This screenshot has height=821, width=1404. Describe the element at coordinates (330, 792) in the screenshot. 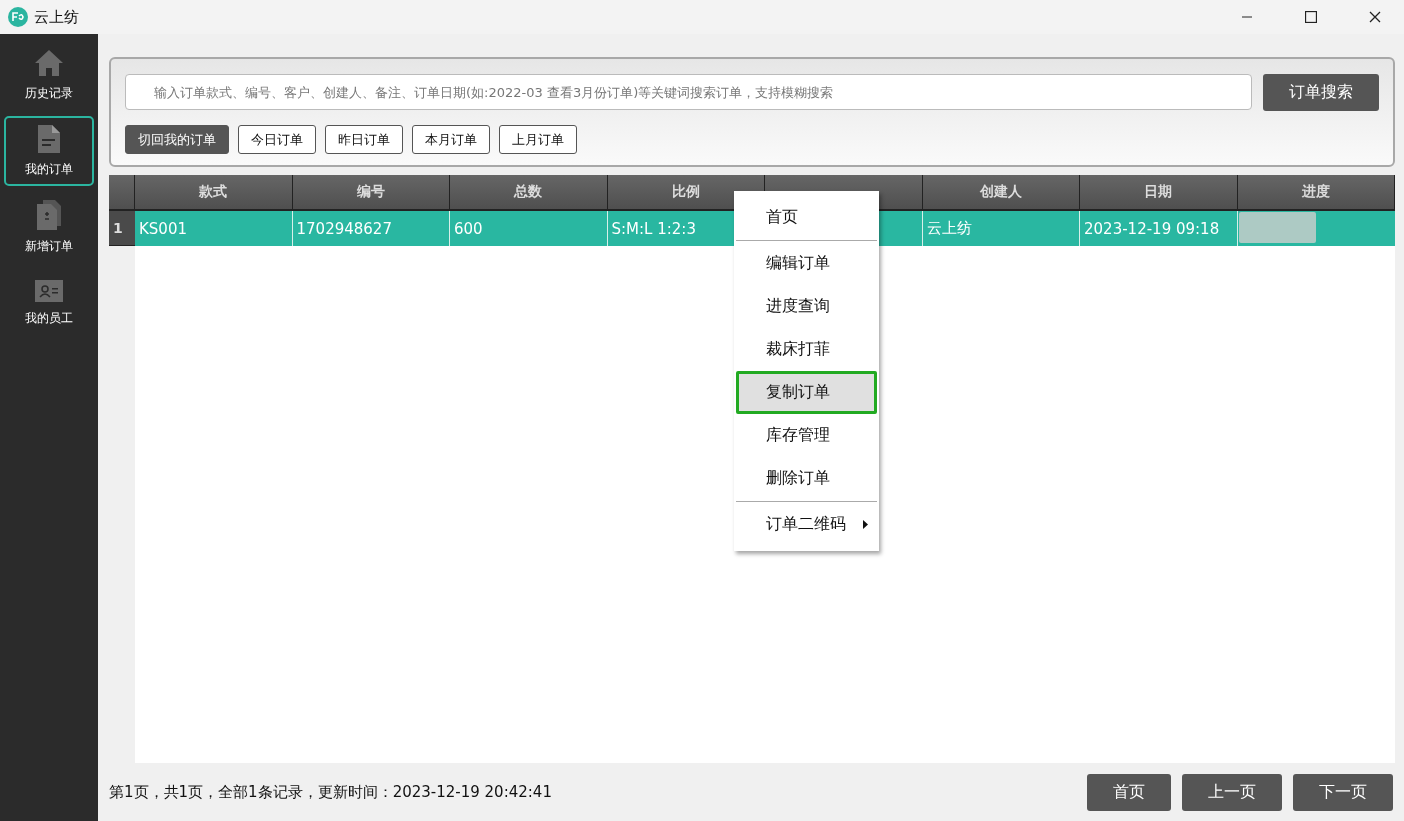

I see `status-text: 第1页，共1页，全部1条记录，更新时间：2023-12-19 20:42:41` at that location.